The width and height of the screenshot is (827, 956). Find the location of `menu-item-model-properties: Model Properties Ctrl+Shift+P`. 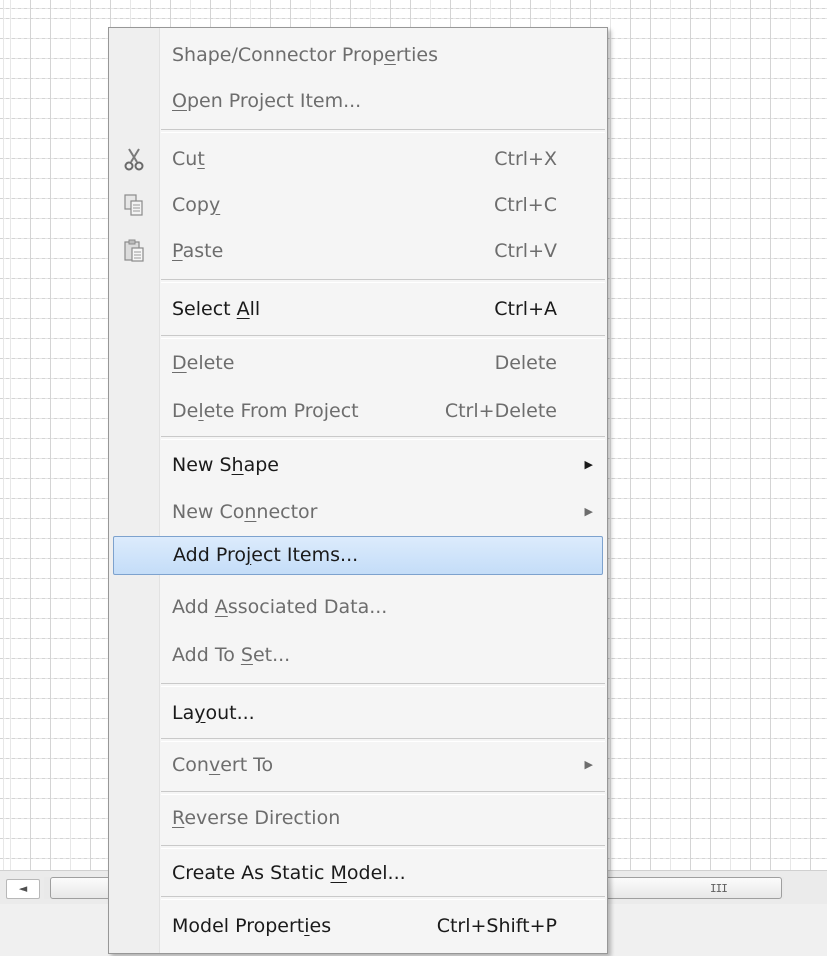

menu-item-model-properties: Model Properties Ctrl+Shift+P is located at coordinates (358, 926).